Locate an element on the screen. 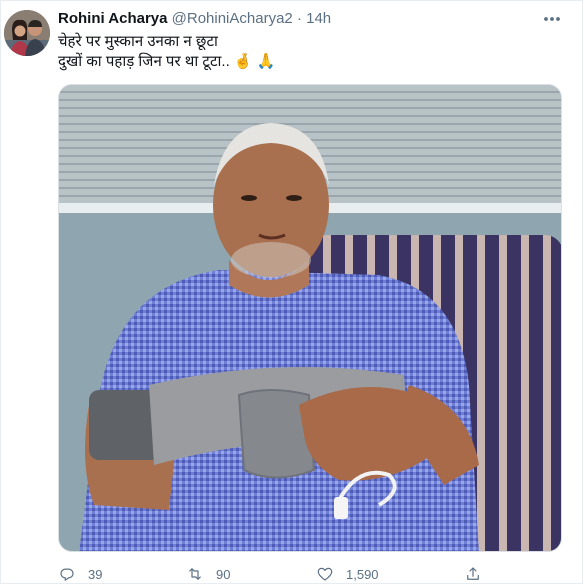 Image resolution: width=585 pixels, height=586 pixels. reply-count: 39 is located at coordinates (95, 574).